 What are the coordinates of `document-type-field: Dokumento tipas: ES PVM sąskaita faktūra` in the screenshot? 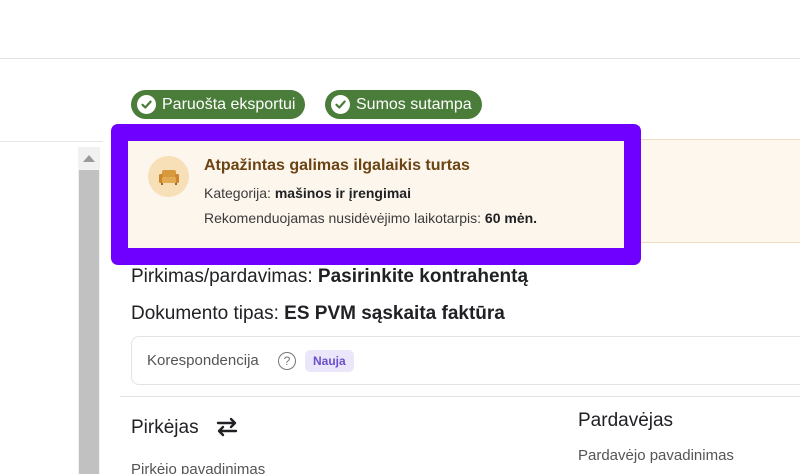 It's located at (318, 314).